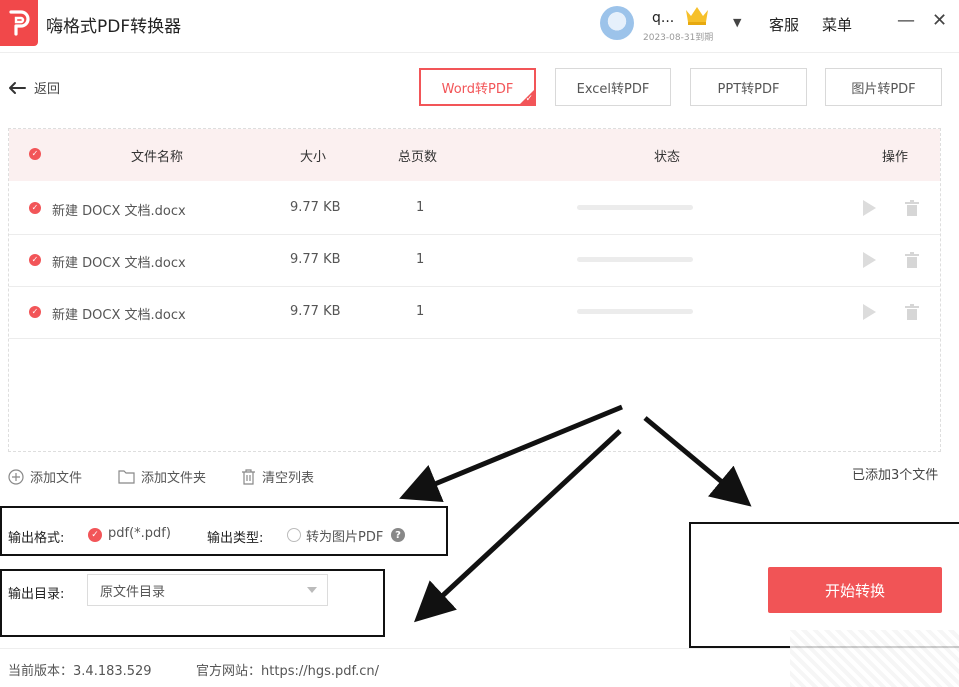 The height and width of the screenshot is (687, 959). Describe the element at coordinates (518, 526) in the screenshot. I see `arrow-to-directory` at that location.